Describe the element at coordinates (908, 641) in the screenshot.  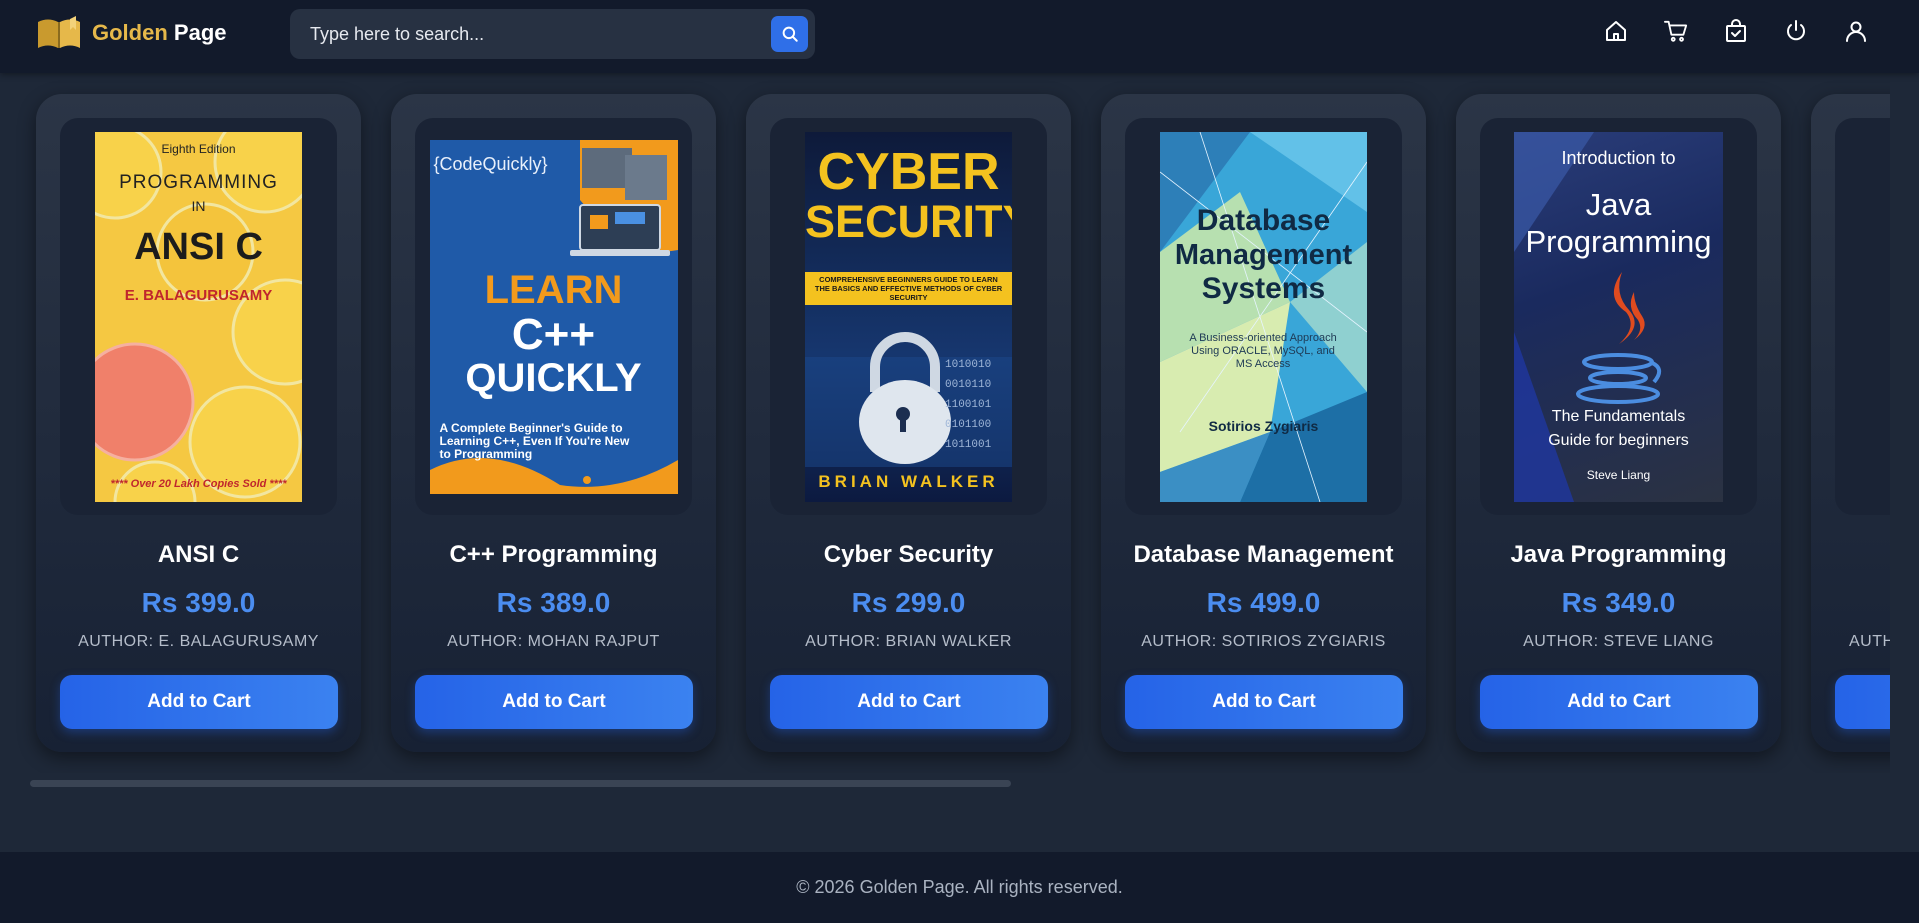
I see `book-author: AUTHOR: BRIAN WALKER` at that location.